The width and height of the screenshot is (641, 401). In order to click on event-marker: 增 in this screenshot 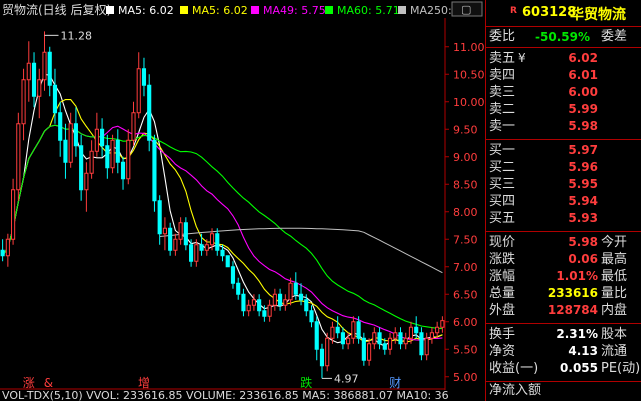, I will do `click(144, 383)`.